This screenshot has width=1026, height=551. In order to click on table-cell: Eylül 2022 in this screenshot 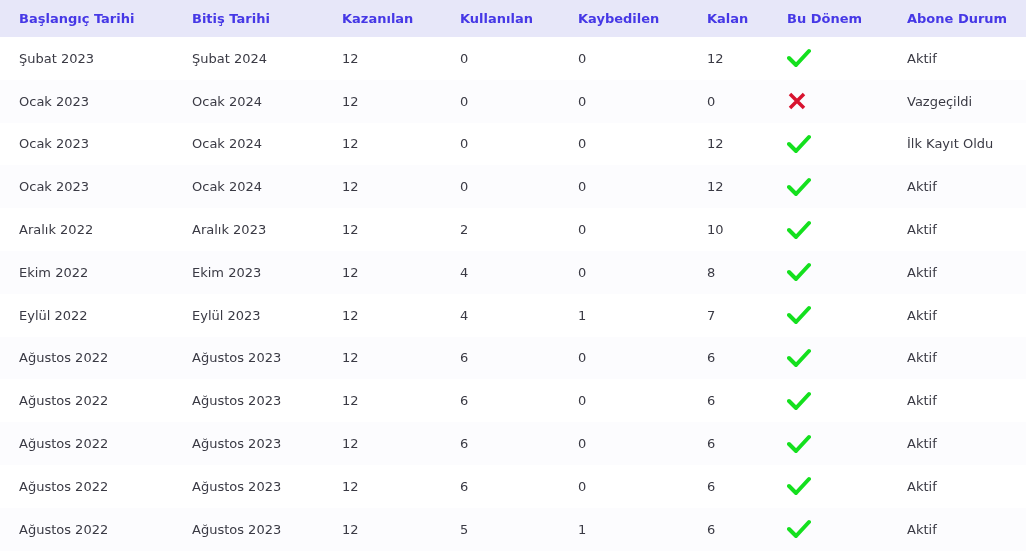, I will do `click(53, 315)`.